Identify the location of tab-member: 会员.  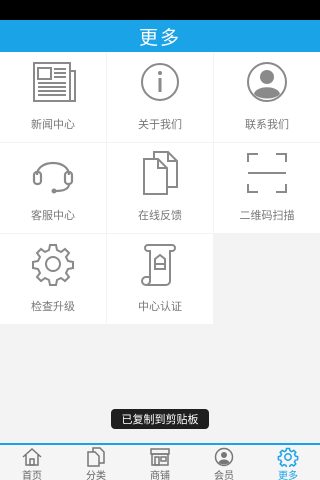
(224, 462).